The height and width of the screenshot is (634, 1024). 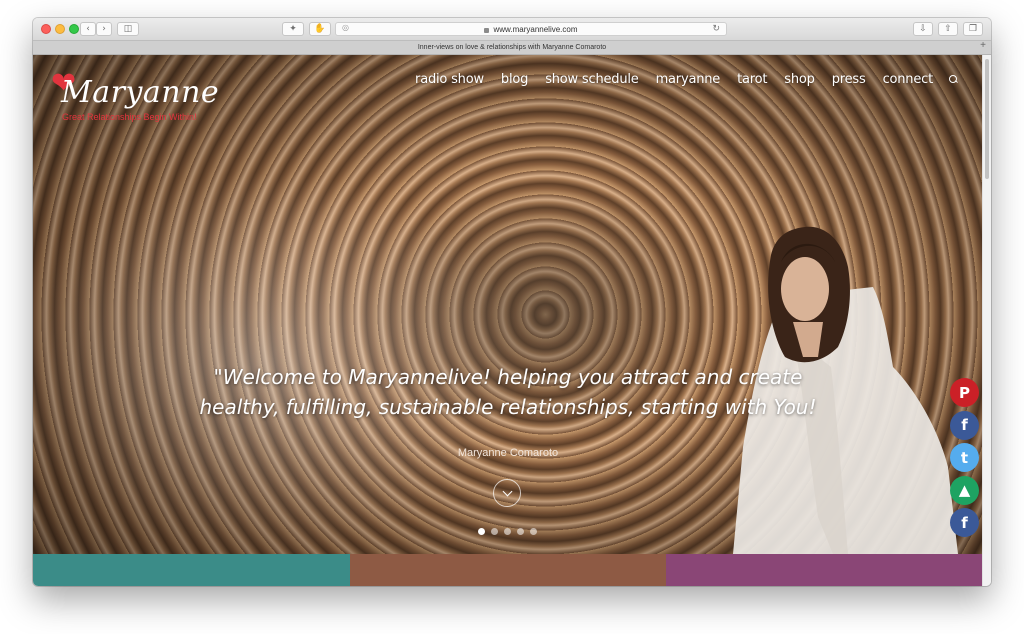 I want to click on hand-icon: ✋, so click(x=320, y=29).